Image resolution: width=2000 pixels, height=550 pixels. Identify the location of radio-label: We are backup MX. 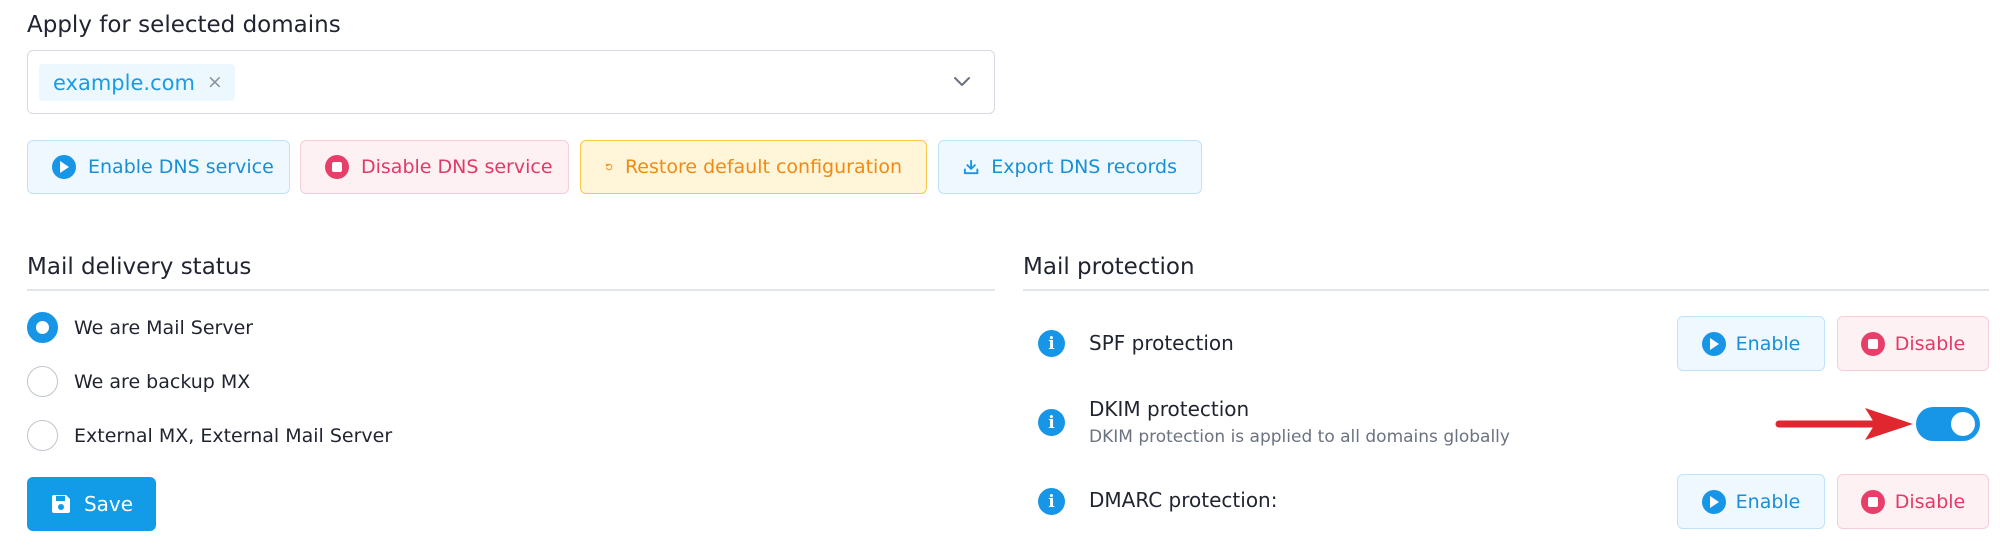
(162, 381).